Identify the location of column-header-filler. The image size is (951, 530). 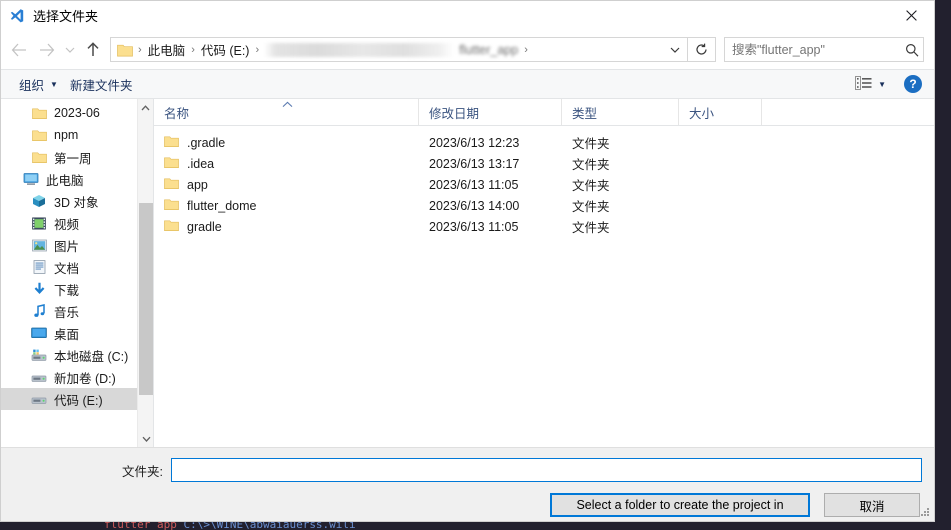
(848, 112).